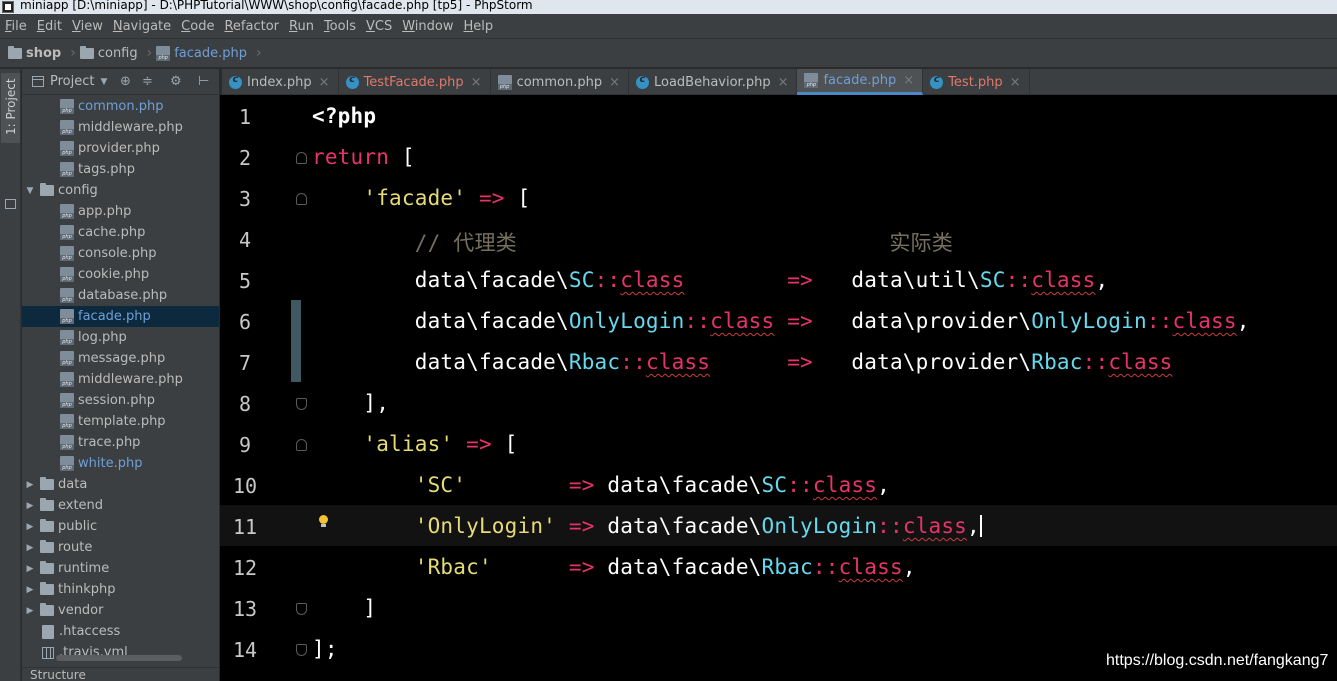  Describe the element at coordinates (120, 148) in the screenshot. I see `tree-file: provider.php` at that location.